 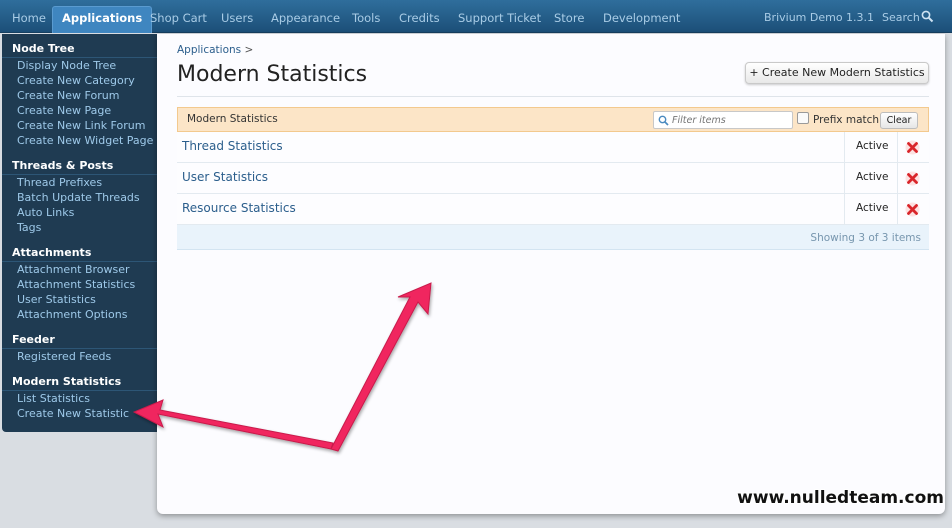 I want to click on watermark: www.nulledteam.com, so click(x=840, y=498).